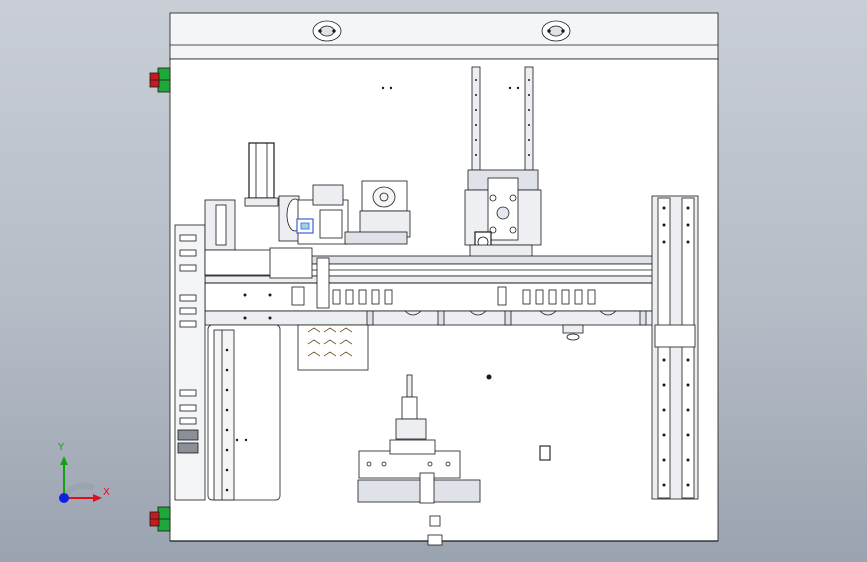 The height and width of the screenshot is (562, 867). Describe the element at coordinates (675, 347) in the screenshot. I see `y-axis-right-rail` at that location.